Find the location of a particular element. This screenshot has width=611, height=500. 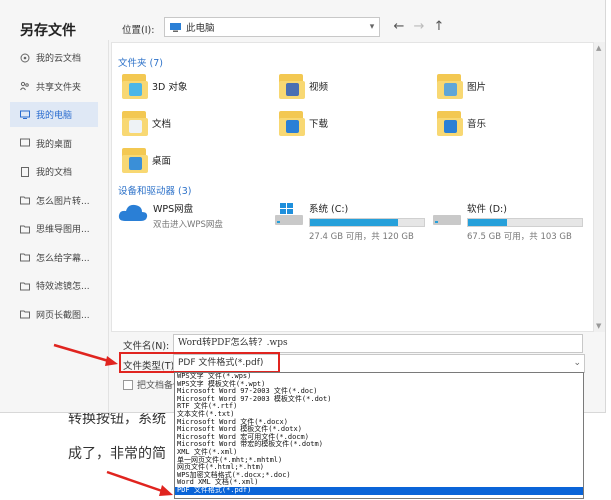

sidebar-item: 我的电脑 is located at coordinates (54, 114).